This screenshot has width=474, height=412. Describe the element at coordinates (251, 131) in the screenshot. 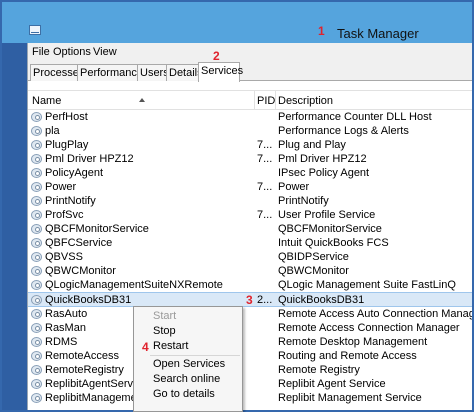

I see `table-row: pla Performance Logs & Alerts` at that location.